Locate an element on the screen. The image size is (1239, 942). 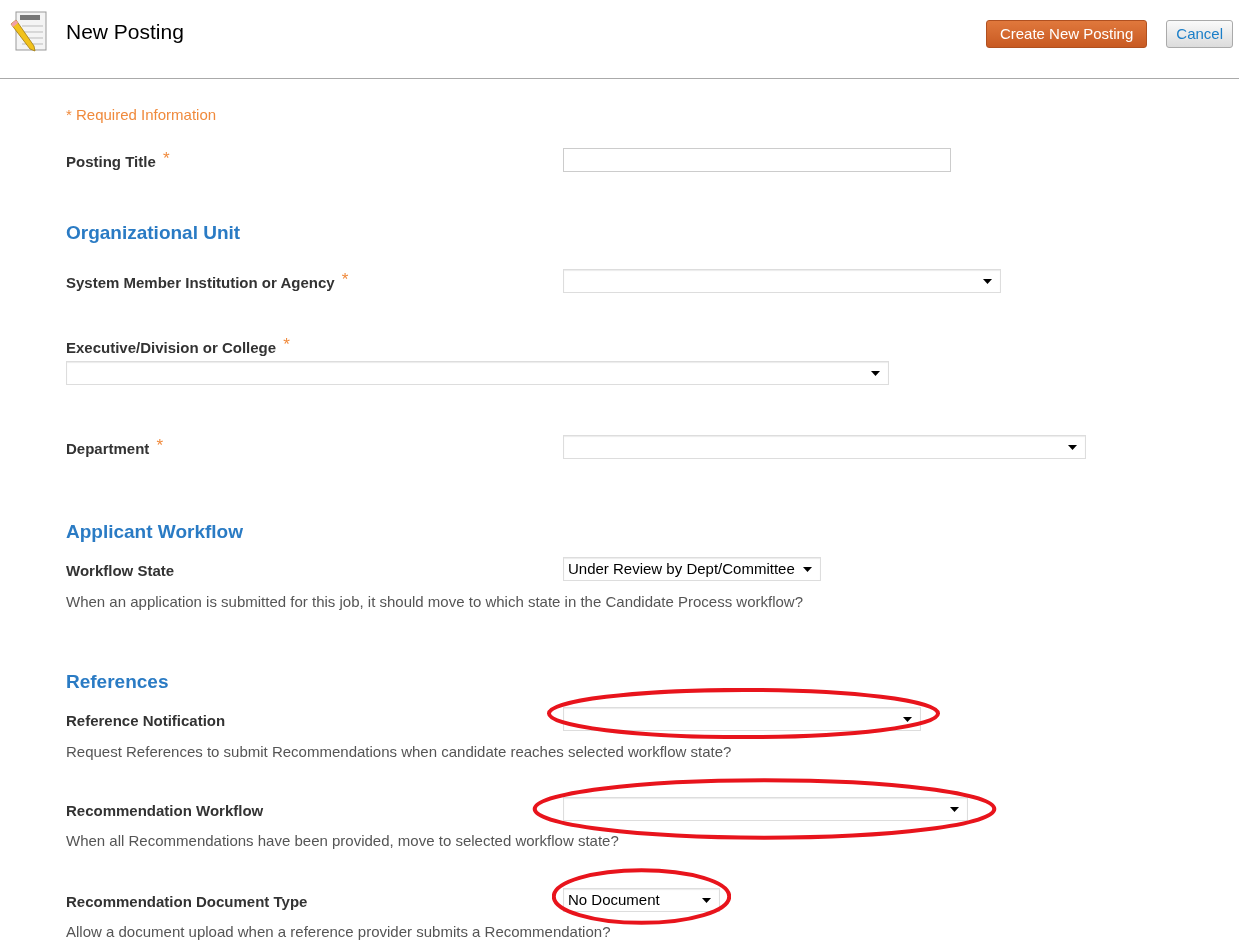
cancel-button: Cancel is located at coordinates (1199, 34).